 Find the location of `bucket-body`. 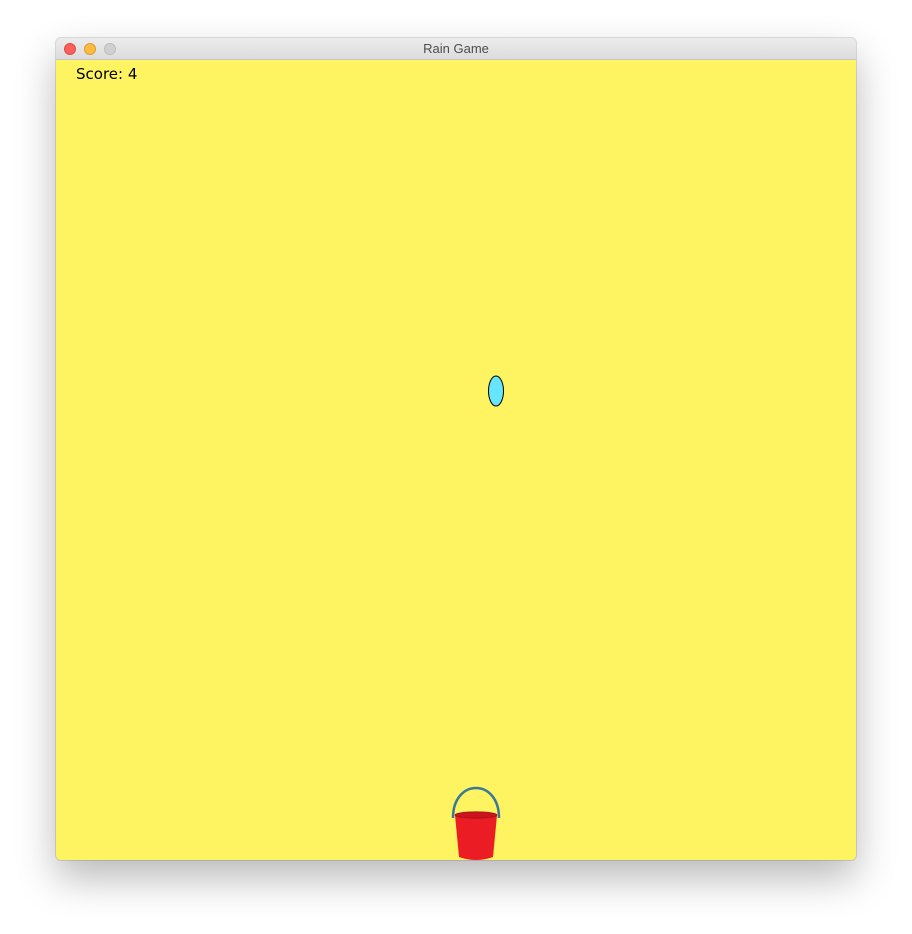

bucket-body is located at coordinates (476, 837).